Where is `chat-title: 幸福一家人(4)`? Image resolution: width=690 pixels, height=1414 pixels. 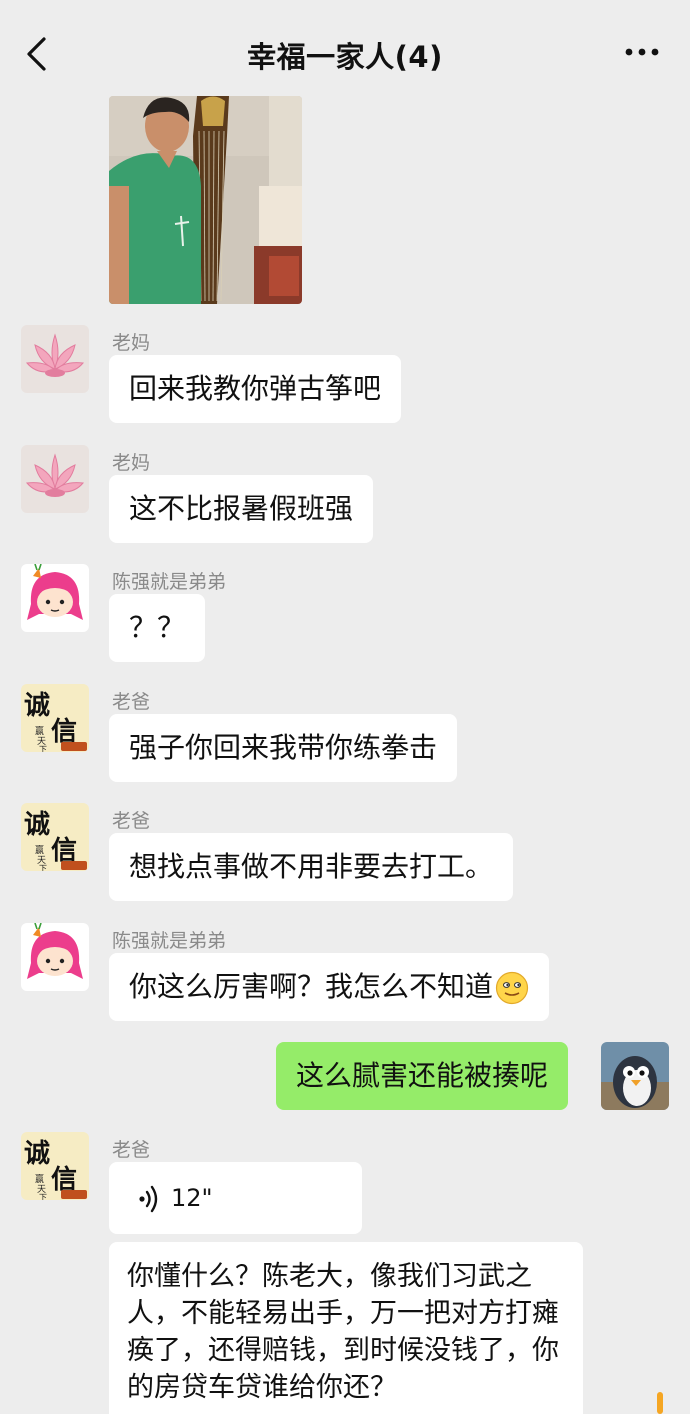
chat-title: 幸福一家人(4) is located at coordinates (345, 57).